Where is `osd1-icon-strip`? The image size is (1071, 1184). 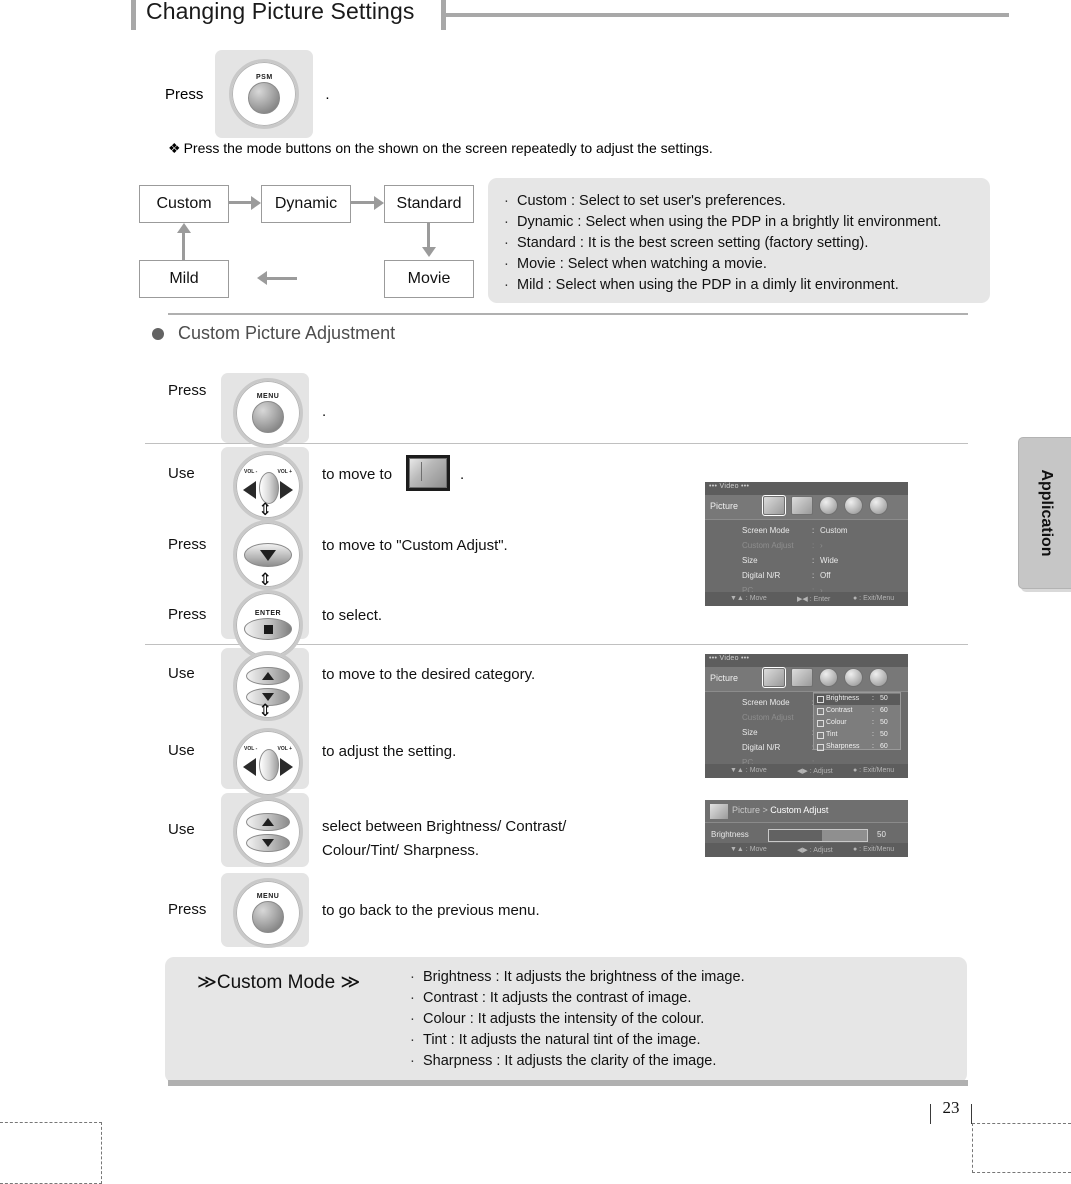
osd1-icon-strip is located at coordinates (825, 505).